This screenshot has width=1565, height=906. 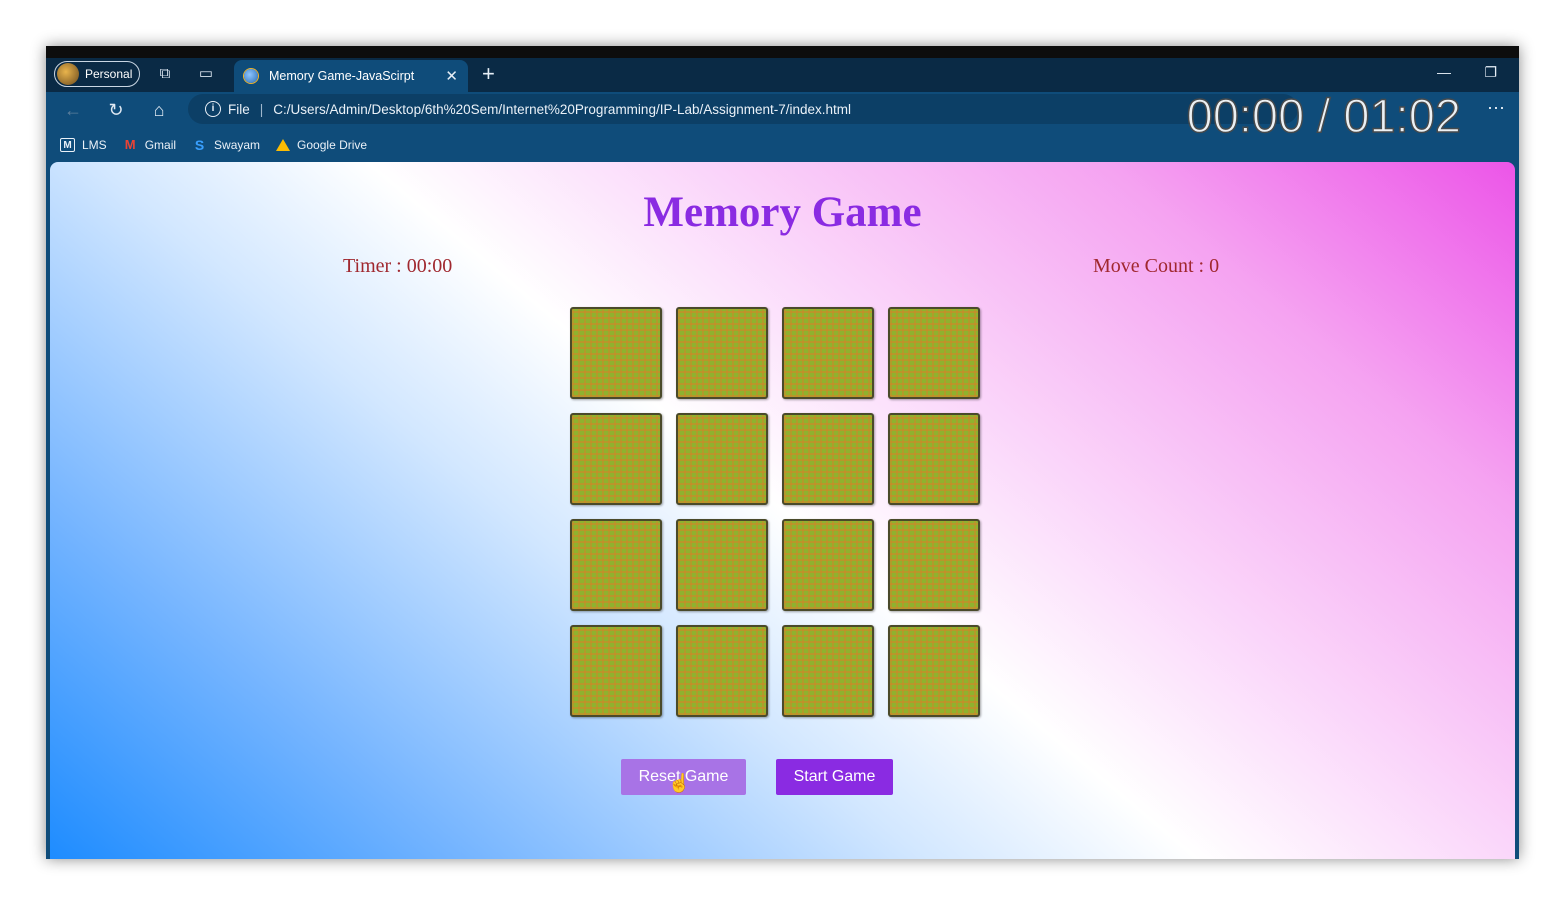 What do you see at coordinates (109, 74) in the screenshot?
I see `profile-label: Personal` at bounding box center [109, 74].